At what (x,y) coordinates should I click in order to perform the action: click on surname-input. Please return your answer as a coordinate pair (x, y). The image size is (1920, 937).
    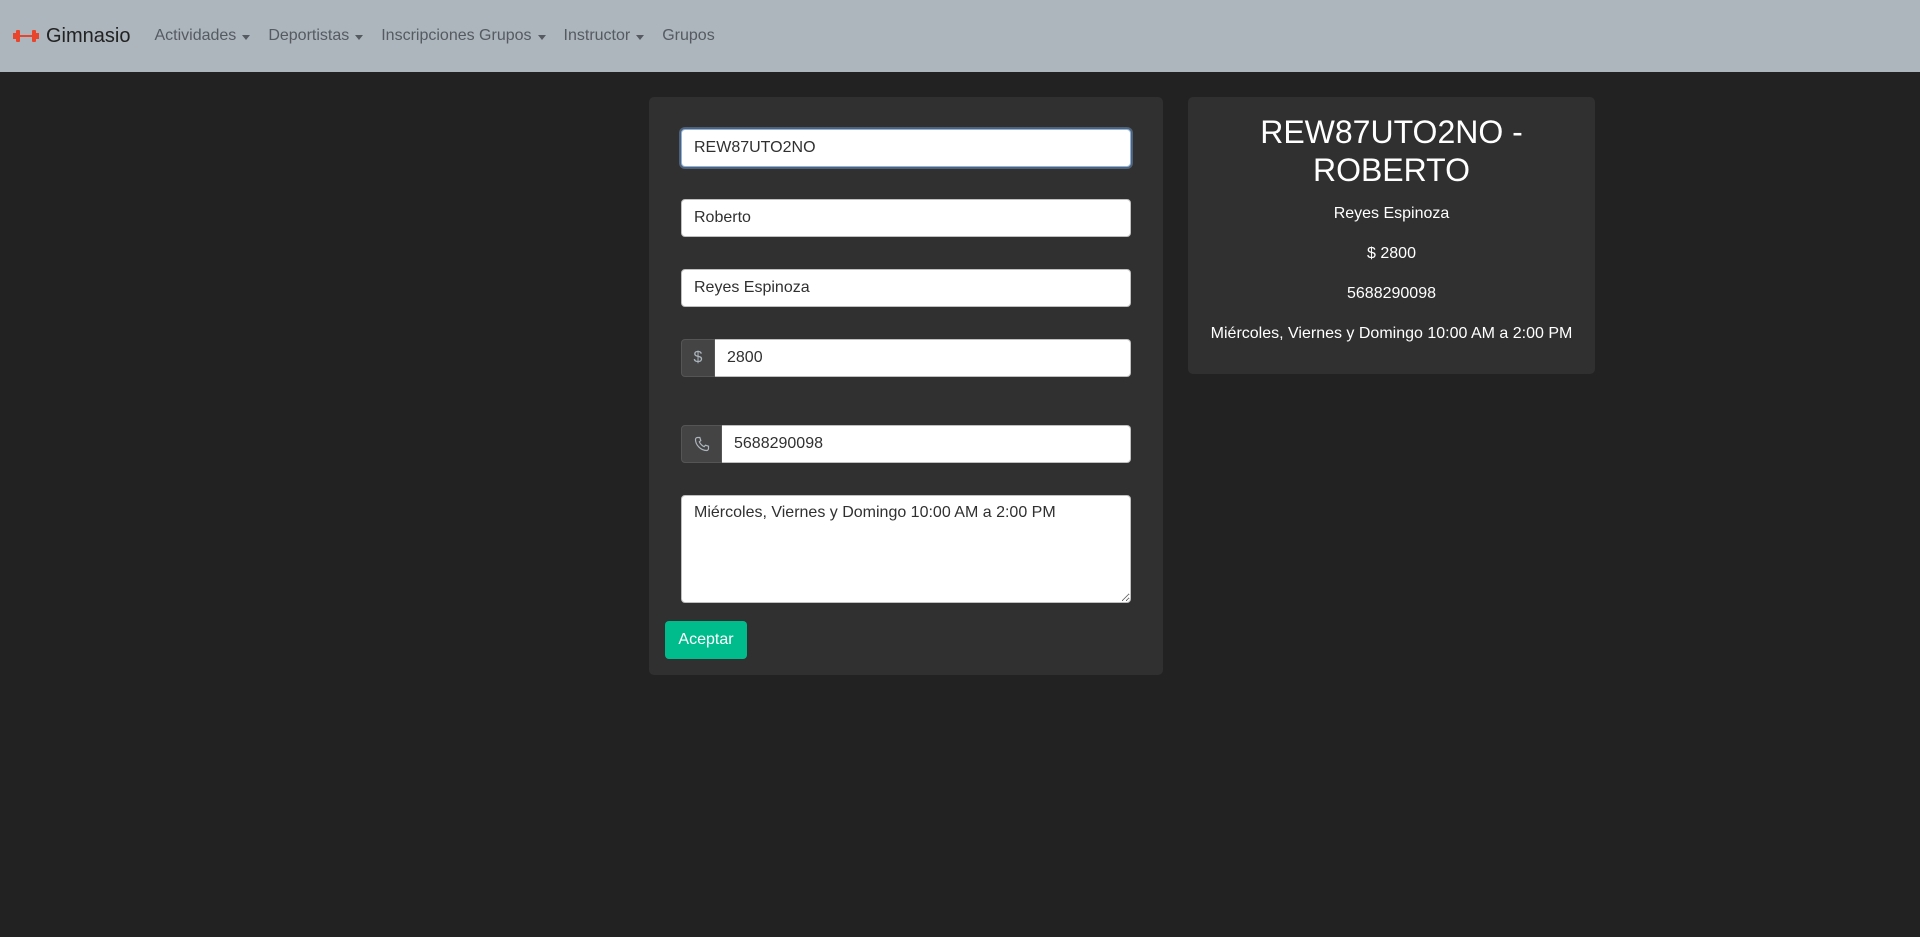
    Looking at the image, I should click on (906, 288).